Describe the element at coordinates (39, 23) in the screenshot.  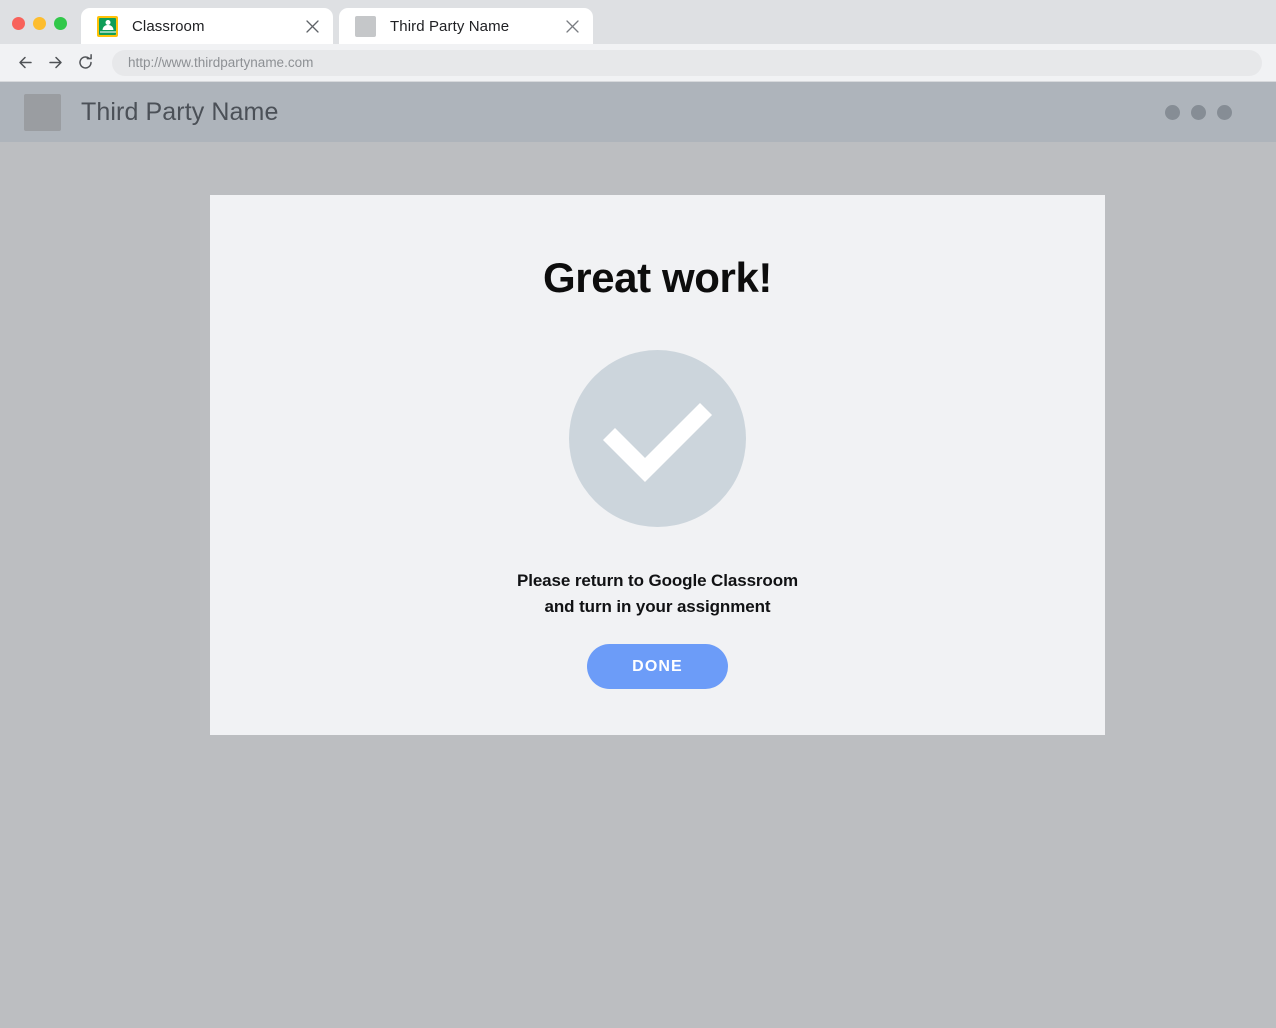
I see `window-minimize-button` at that location.